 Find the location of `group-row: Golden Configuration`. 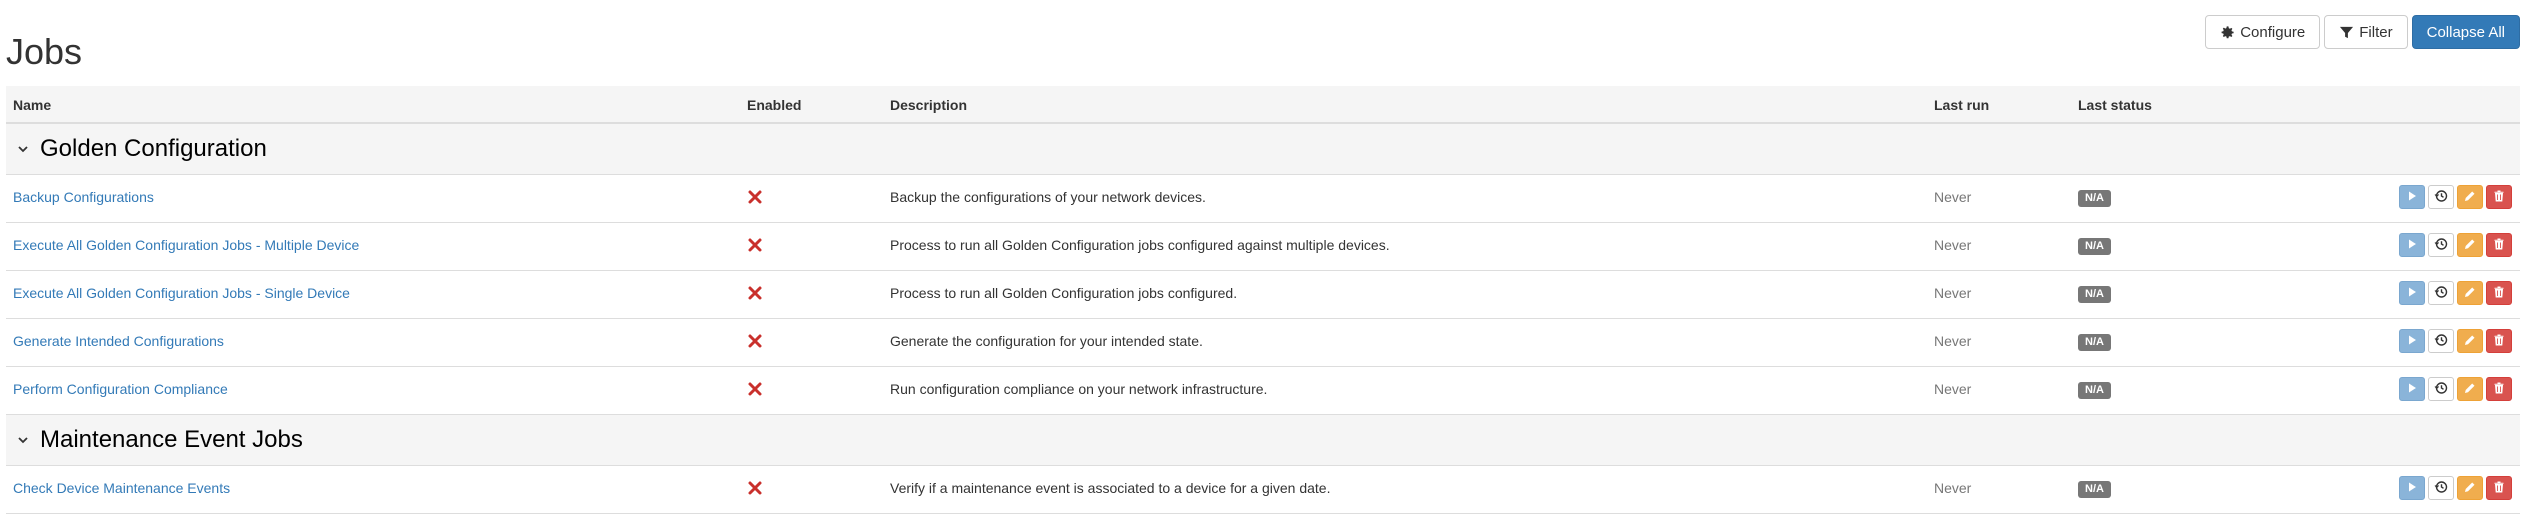

group-row: Golden Configuration is located at coordinates (1263, 149).